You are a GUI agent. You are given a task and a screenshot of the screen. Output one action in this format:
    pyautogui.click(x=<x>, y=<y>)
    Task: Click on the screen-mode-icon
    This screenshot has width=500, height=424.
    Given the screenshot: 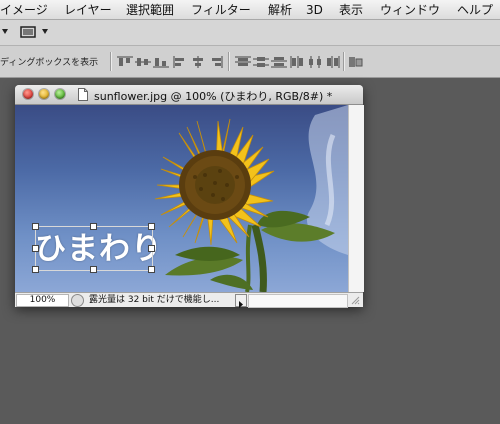 What is the action you would take?
    pyautogui.click(x=28, y=32)
    